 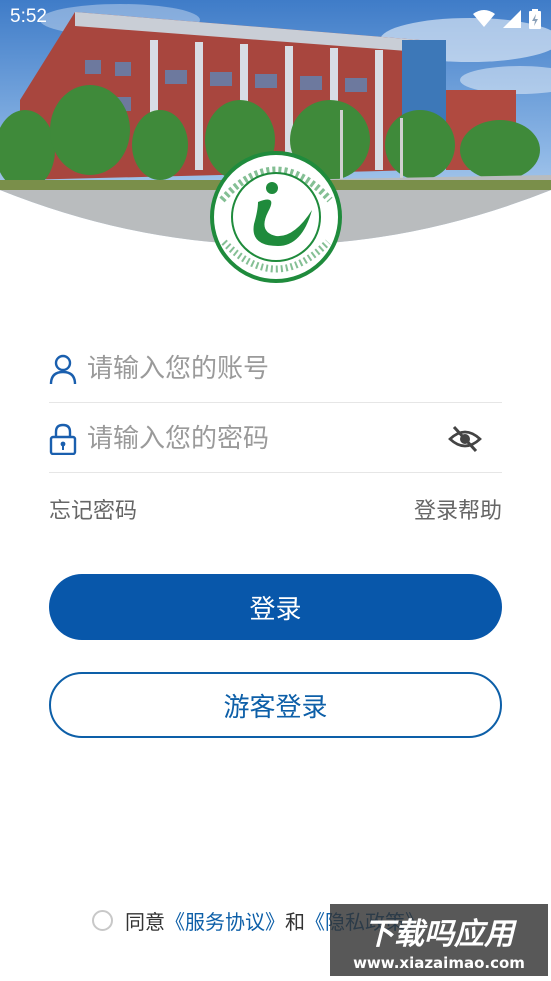 I want to click on cellular-signal-icon, so click(x=512, y=19).